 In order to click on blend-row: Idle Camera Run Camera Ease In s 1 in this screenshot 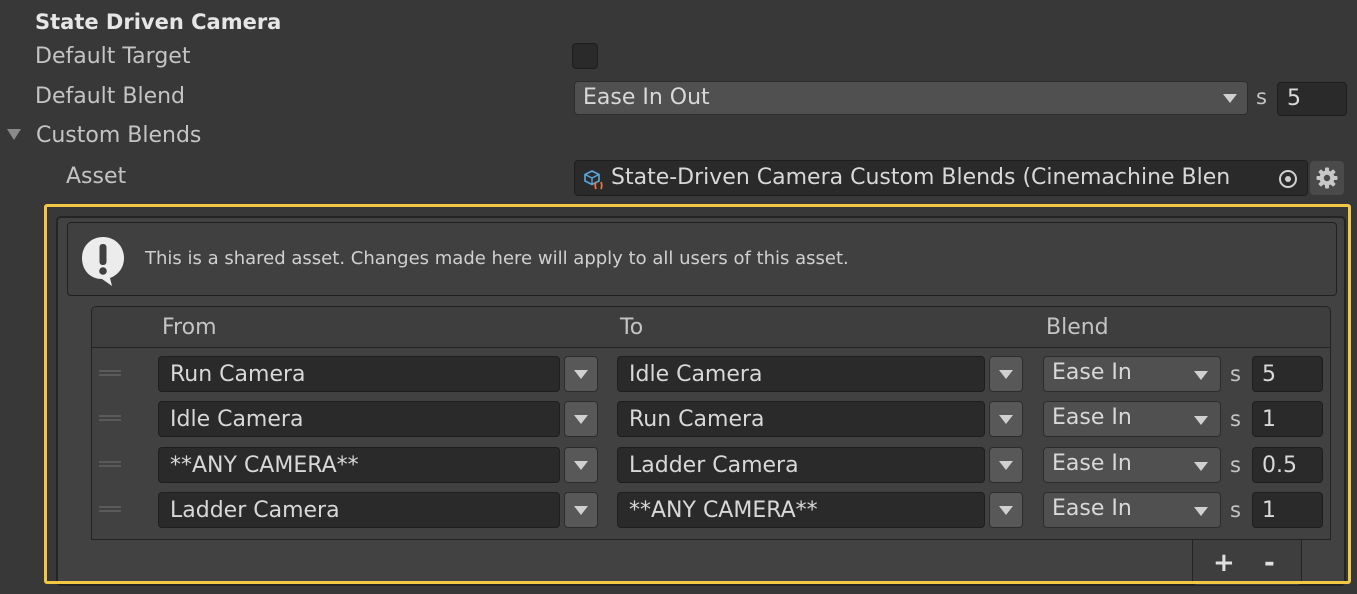, I will do `click(711, 420)`.